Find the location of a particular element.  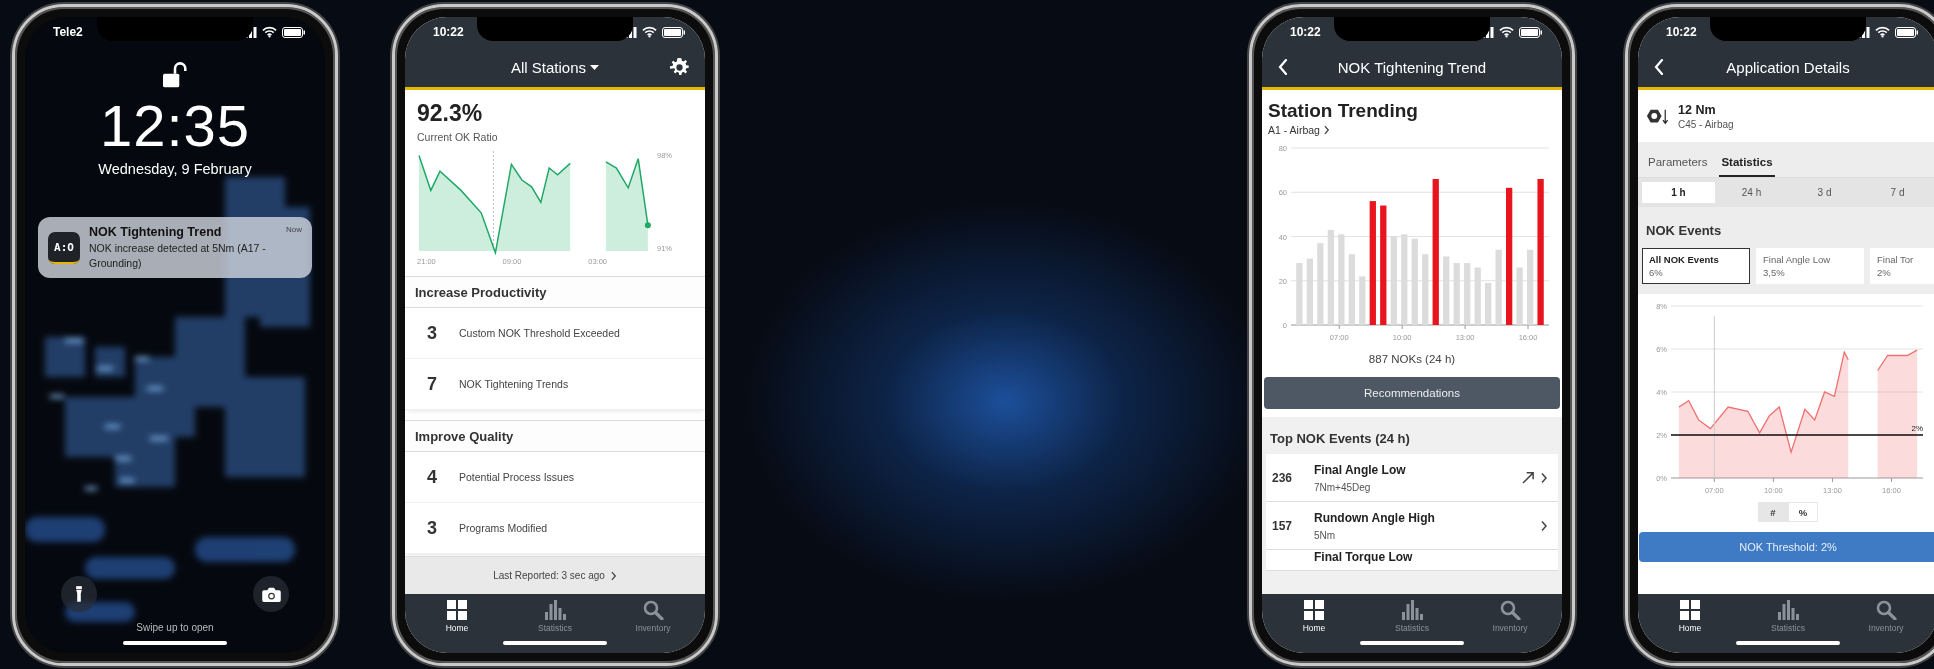

unlocked-padlock-icon is located at coordinates (175, 74).